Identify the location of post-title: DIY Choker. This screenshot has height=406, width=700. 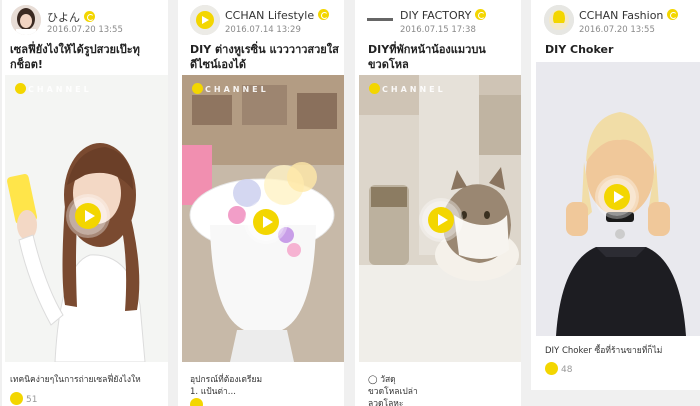
(621, 49).